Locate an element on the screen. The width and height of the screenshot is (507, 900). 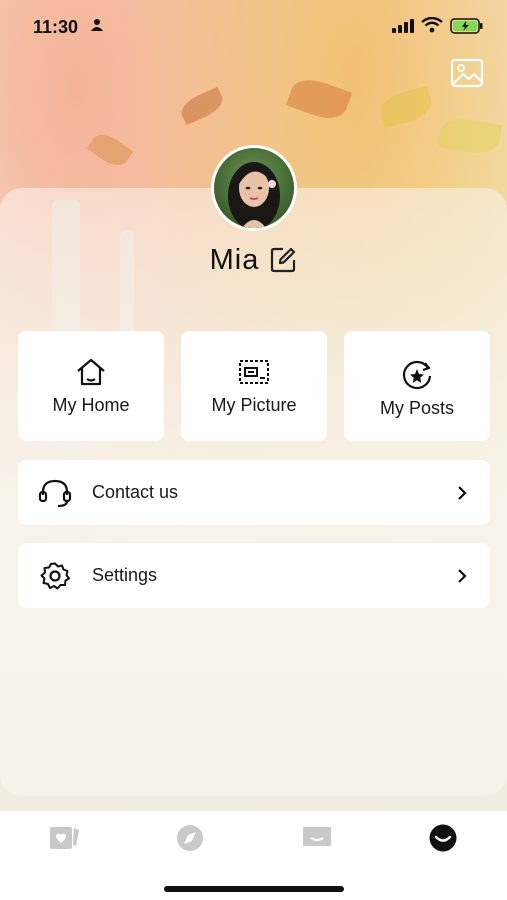
my-picture-tile: My Picture is located at coordinates (254, 386).